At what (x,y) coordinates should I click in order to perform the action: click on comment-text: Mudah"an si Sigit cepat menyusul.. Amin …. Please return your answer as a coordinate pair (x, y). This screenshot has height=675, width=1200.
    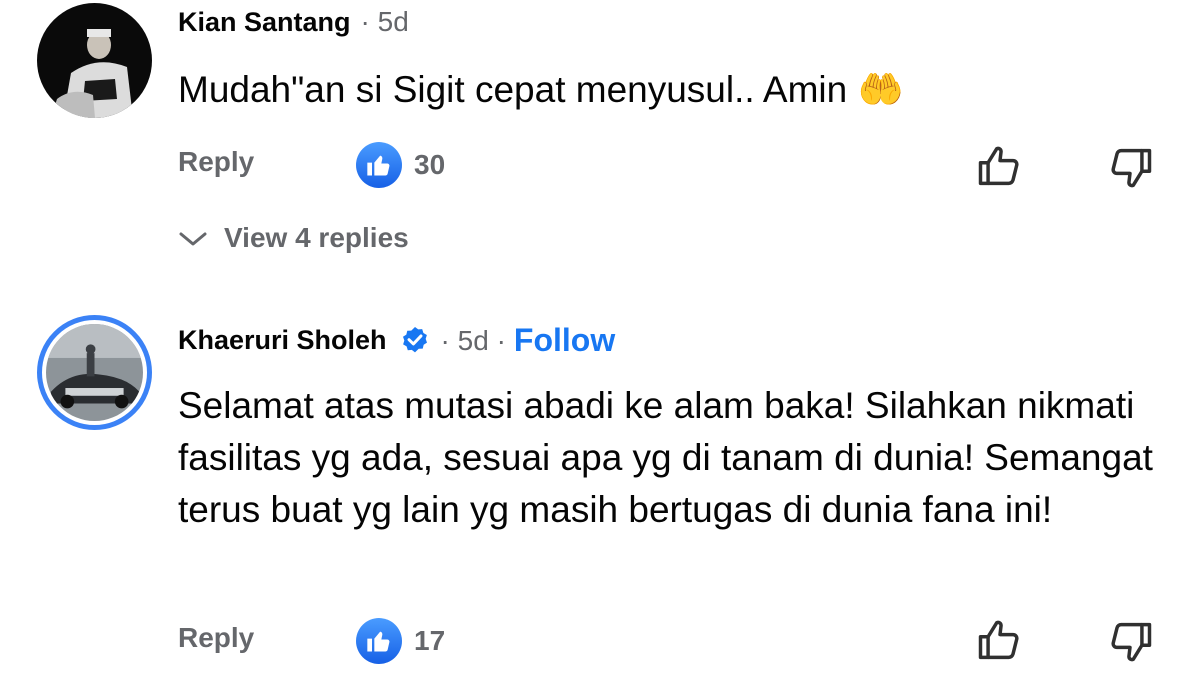
    Looking at the image, I should click on (673, 90).